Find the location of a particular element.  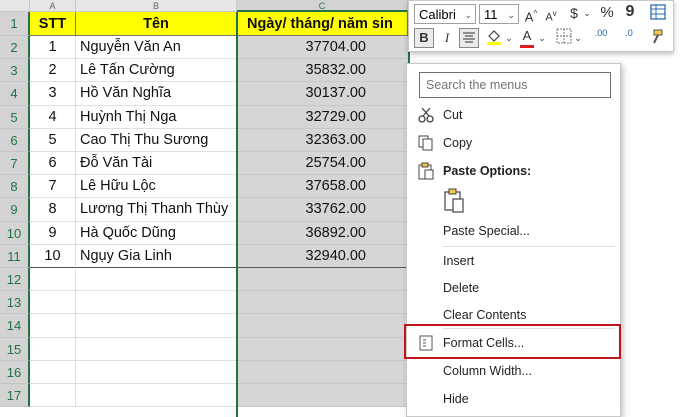

format-table-button is located at coordinates (658, 13).